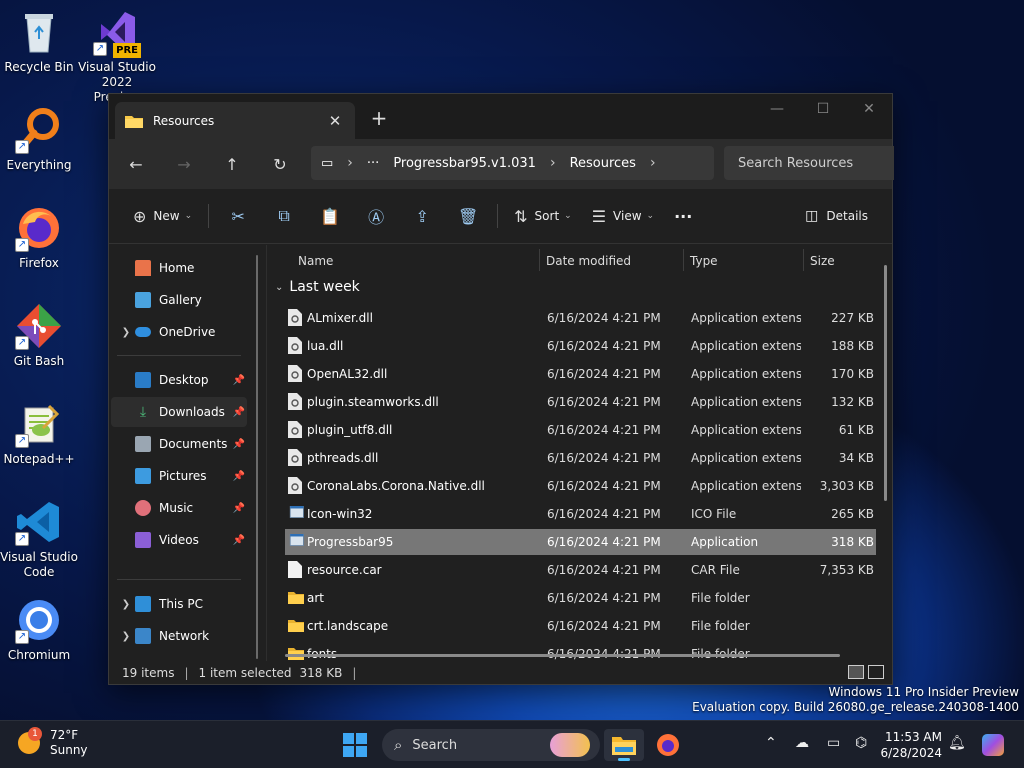  I want to click on sidebar-scrollbar, so click(257, 457).